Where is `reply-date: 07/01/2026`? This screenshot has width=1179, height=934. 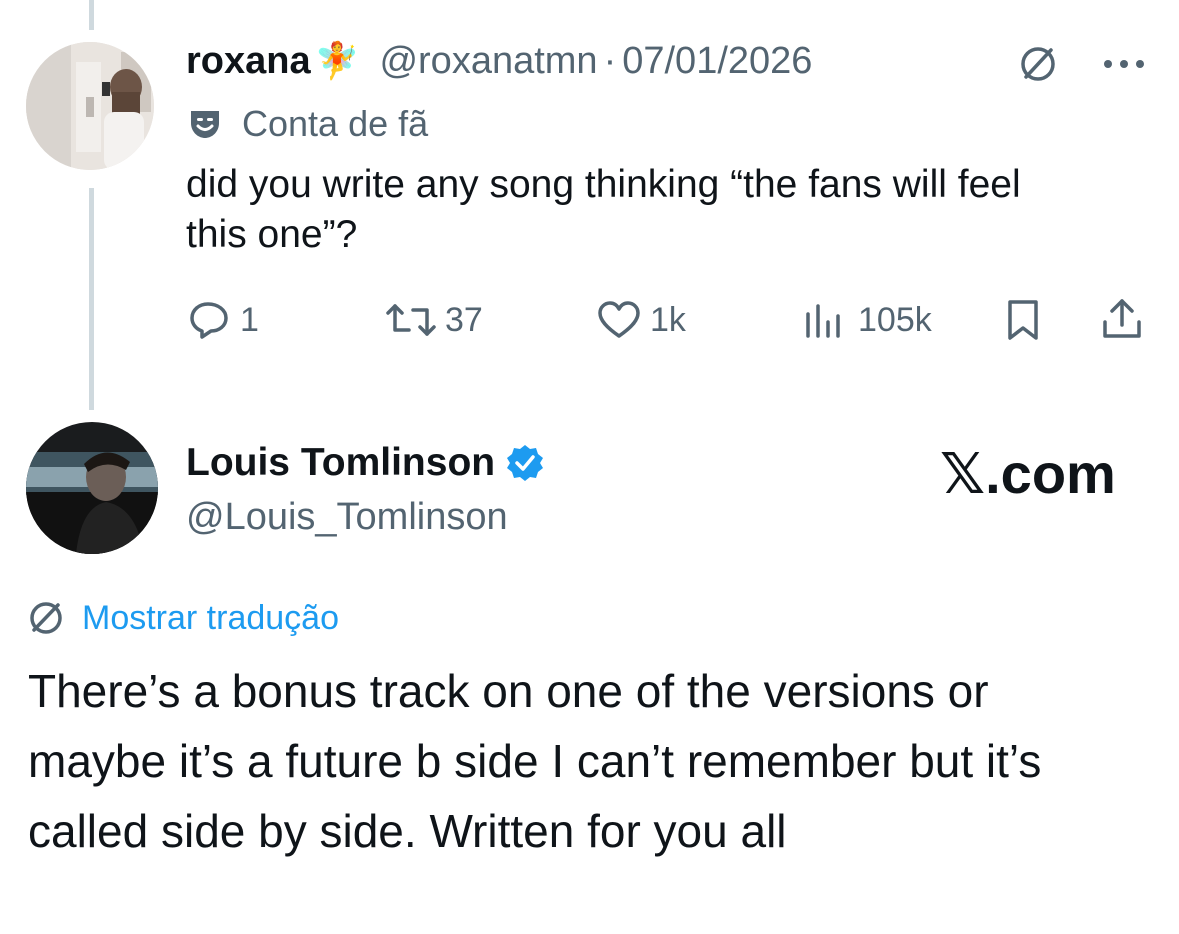
reply-date: 07/01/2026 is located at coordinates (717, 61).